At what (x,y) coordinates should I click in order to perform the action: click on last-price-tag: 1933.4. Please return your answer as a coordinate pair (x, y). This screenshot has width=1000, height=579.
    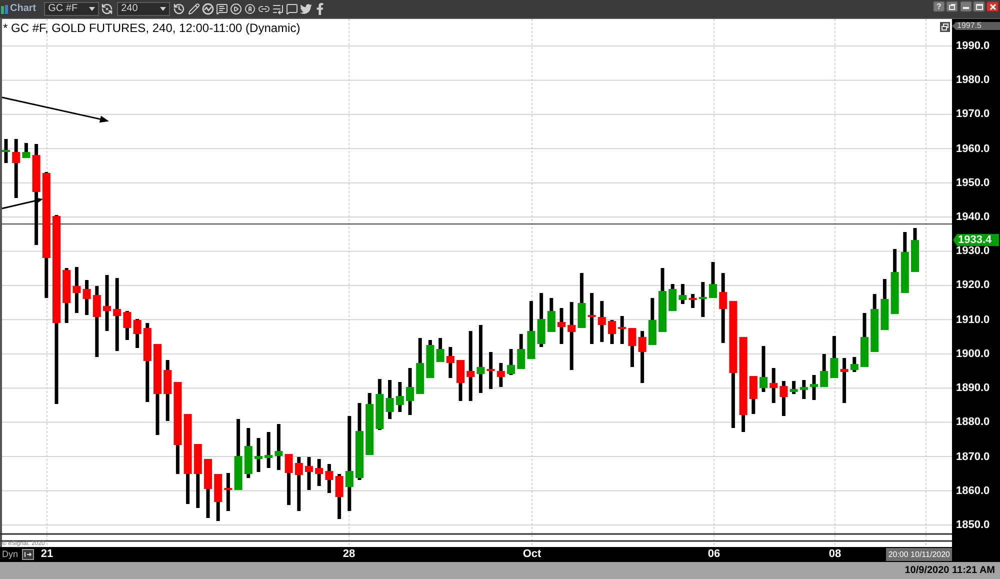
    Looking at the image, I should click on (976, 240).